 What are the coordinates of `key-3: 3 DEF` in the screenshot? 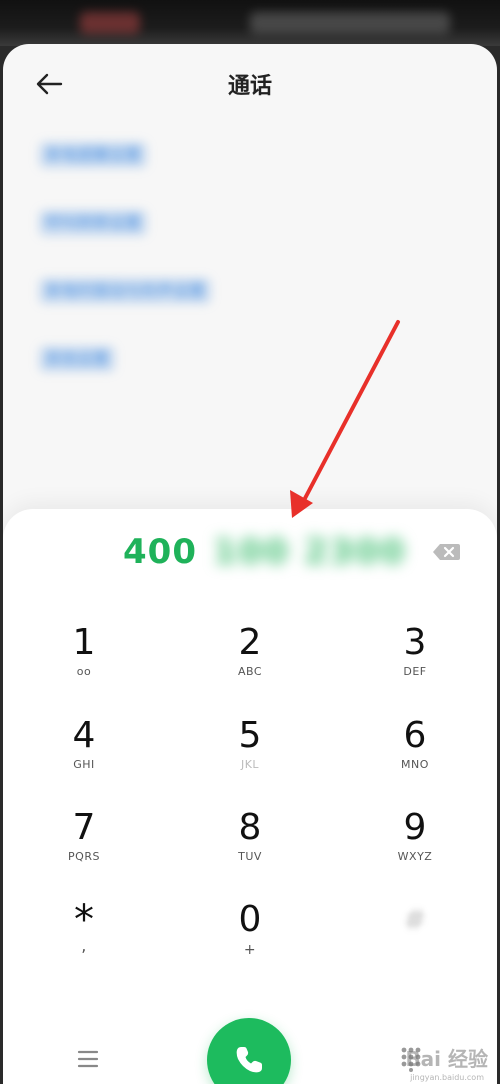 It's located at (415, 663).